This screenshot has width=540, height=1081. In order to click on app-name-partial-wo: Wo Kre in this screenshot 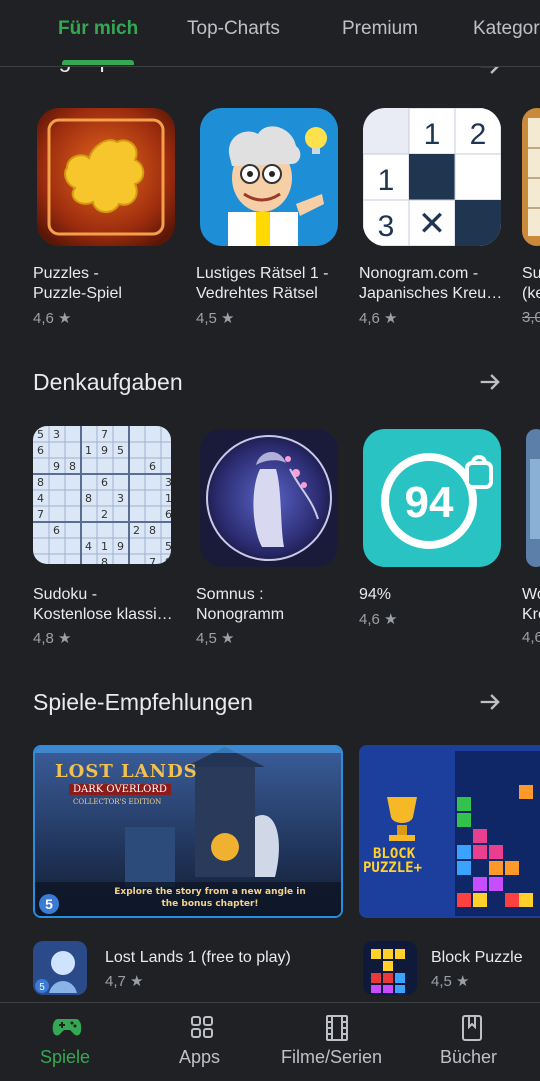, I will do `click(531, 604)`.